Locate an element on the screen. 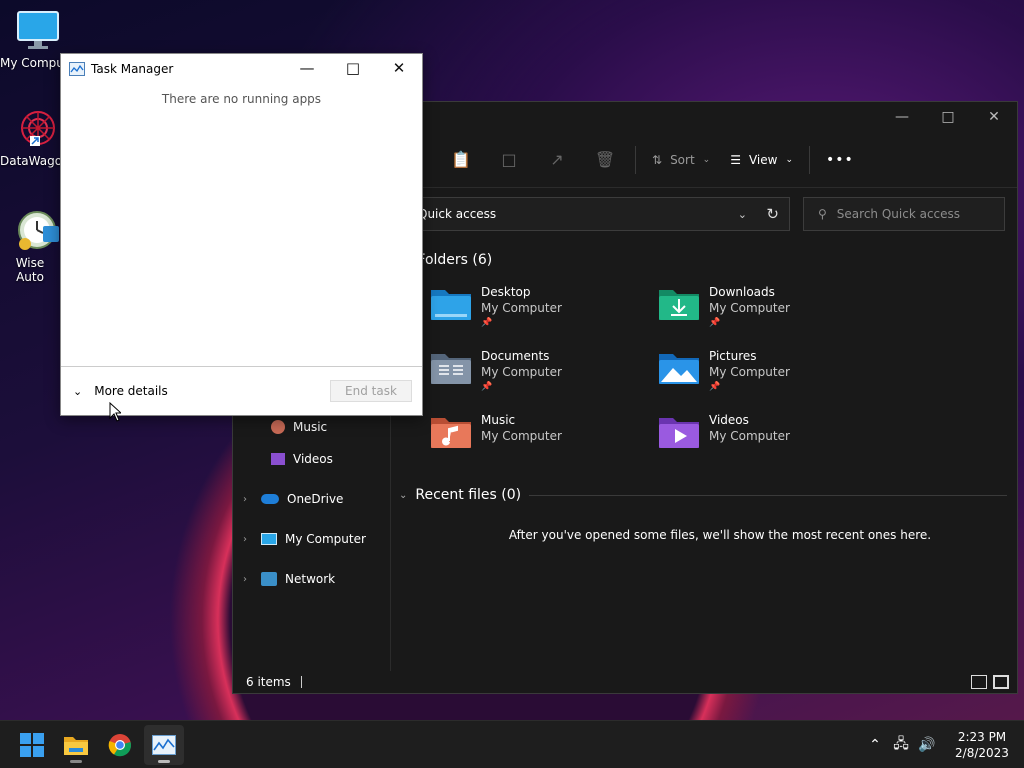  no-apps-message: There are no running apps is located at coordinates (241, 99).